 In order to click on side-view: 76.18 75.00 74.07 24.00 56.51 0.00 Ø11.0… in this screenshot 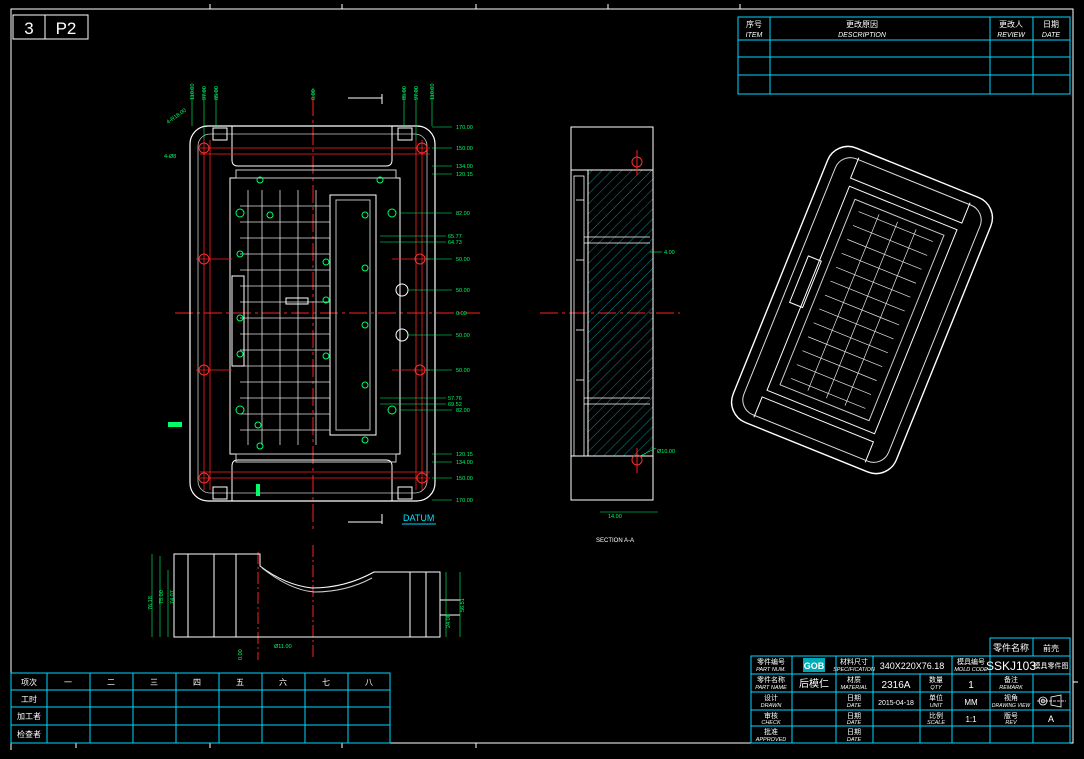, I will do `click(307, 602)`.